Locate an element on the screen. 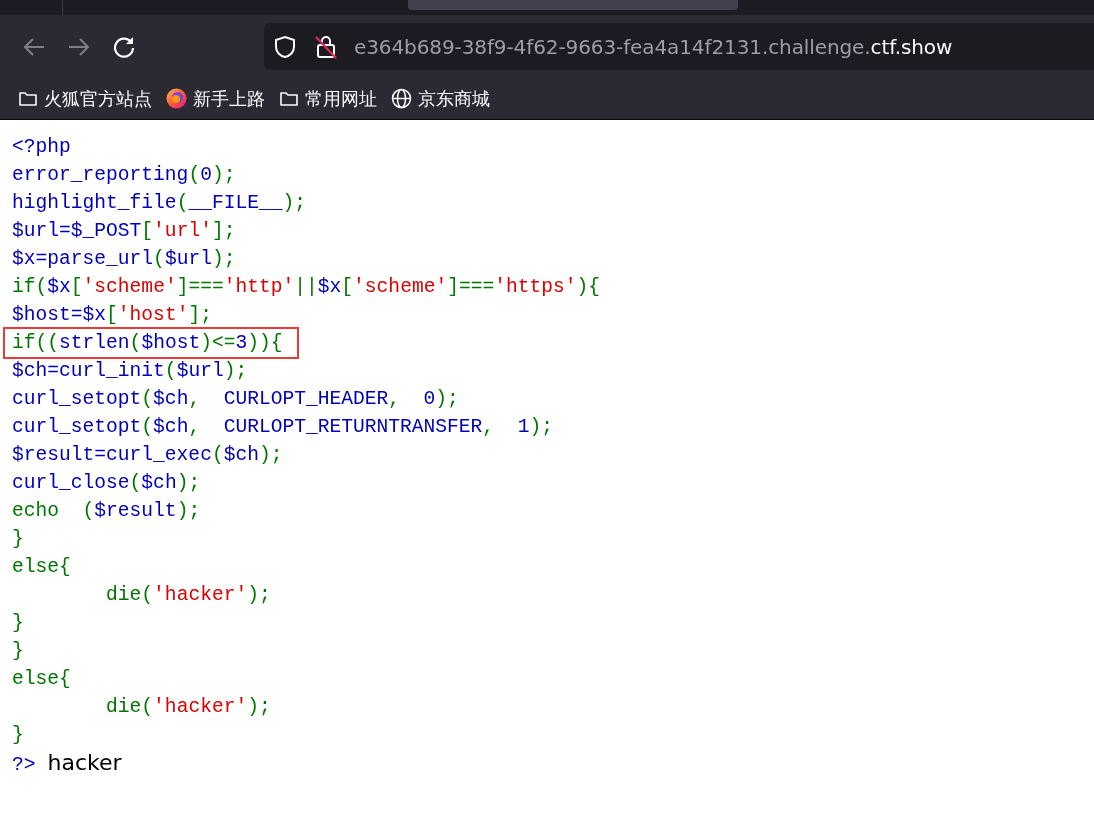 This screenshot has height=827, width=1094. code-line: if($x['scheme']==='http'||$x['scheme']==='https'){ is located at coordinates (306, 287).